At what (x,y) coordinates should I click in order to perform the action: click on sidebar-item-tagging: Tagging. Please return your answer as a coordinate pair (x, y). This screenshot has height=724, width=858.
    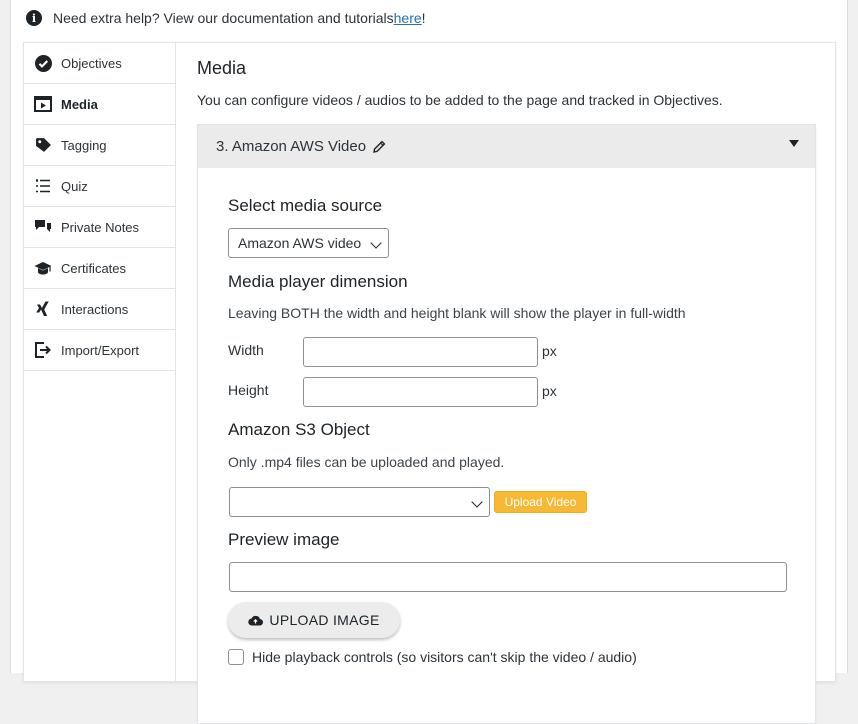
    Looking at the image, I should click on (99, 145).